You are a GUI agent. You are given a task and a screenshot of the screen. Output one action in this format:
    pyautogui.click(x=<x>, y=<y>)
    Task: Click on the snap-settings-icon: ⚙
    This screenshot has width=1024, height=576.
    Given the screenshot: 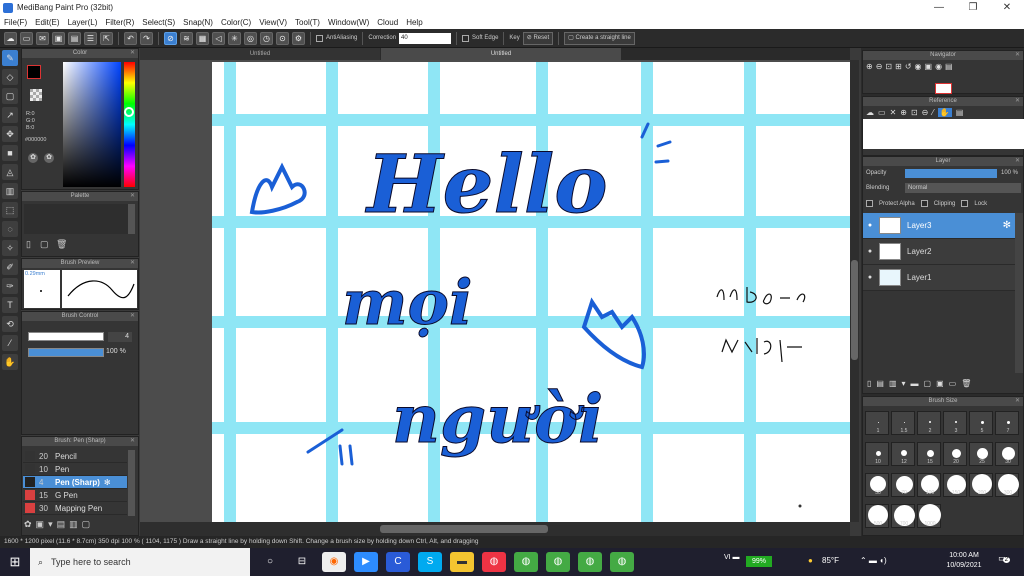 What is the action you would take?
    pyautogui.click(x=298, y=38)
    